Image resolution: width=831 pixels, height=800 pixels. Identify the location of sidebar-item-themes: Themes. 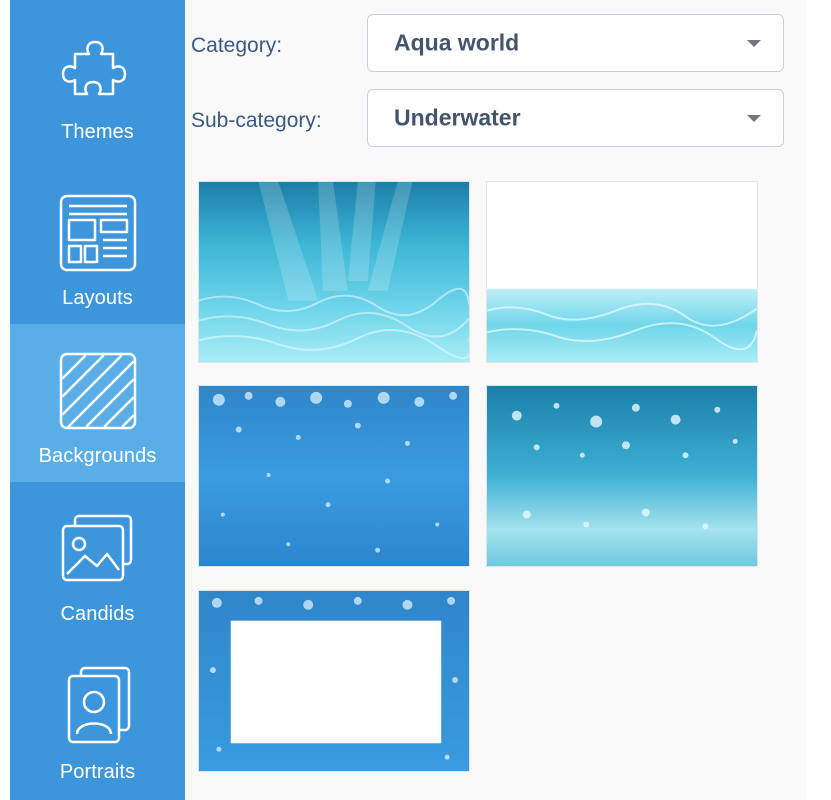
(97, 79).